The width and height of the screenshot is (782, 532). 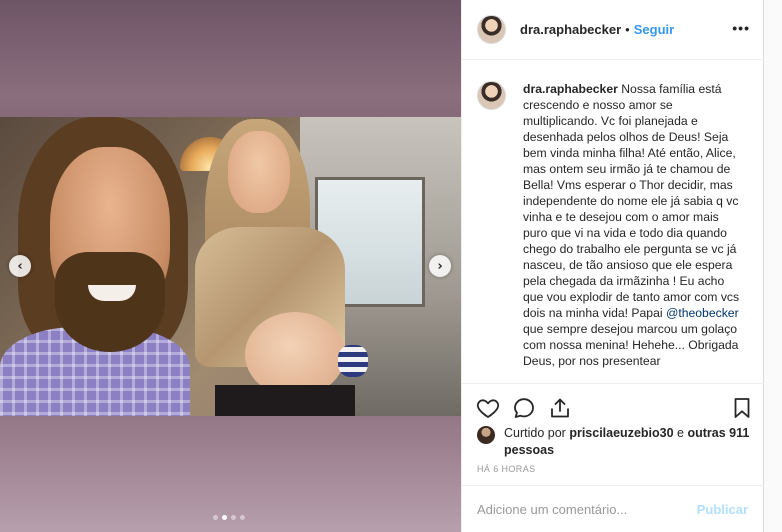 I want to click on avatar, so click(x=491, y=29).